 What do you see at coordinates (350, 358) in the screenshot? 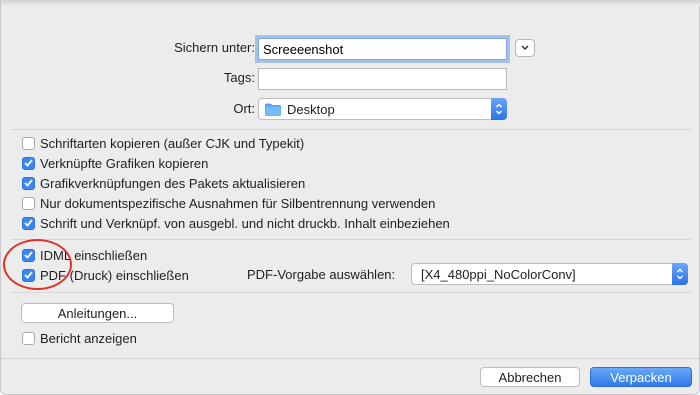
I see `footer-divider` at bounding box center [350, 358].